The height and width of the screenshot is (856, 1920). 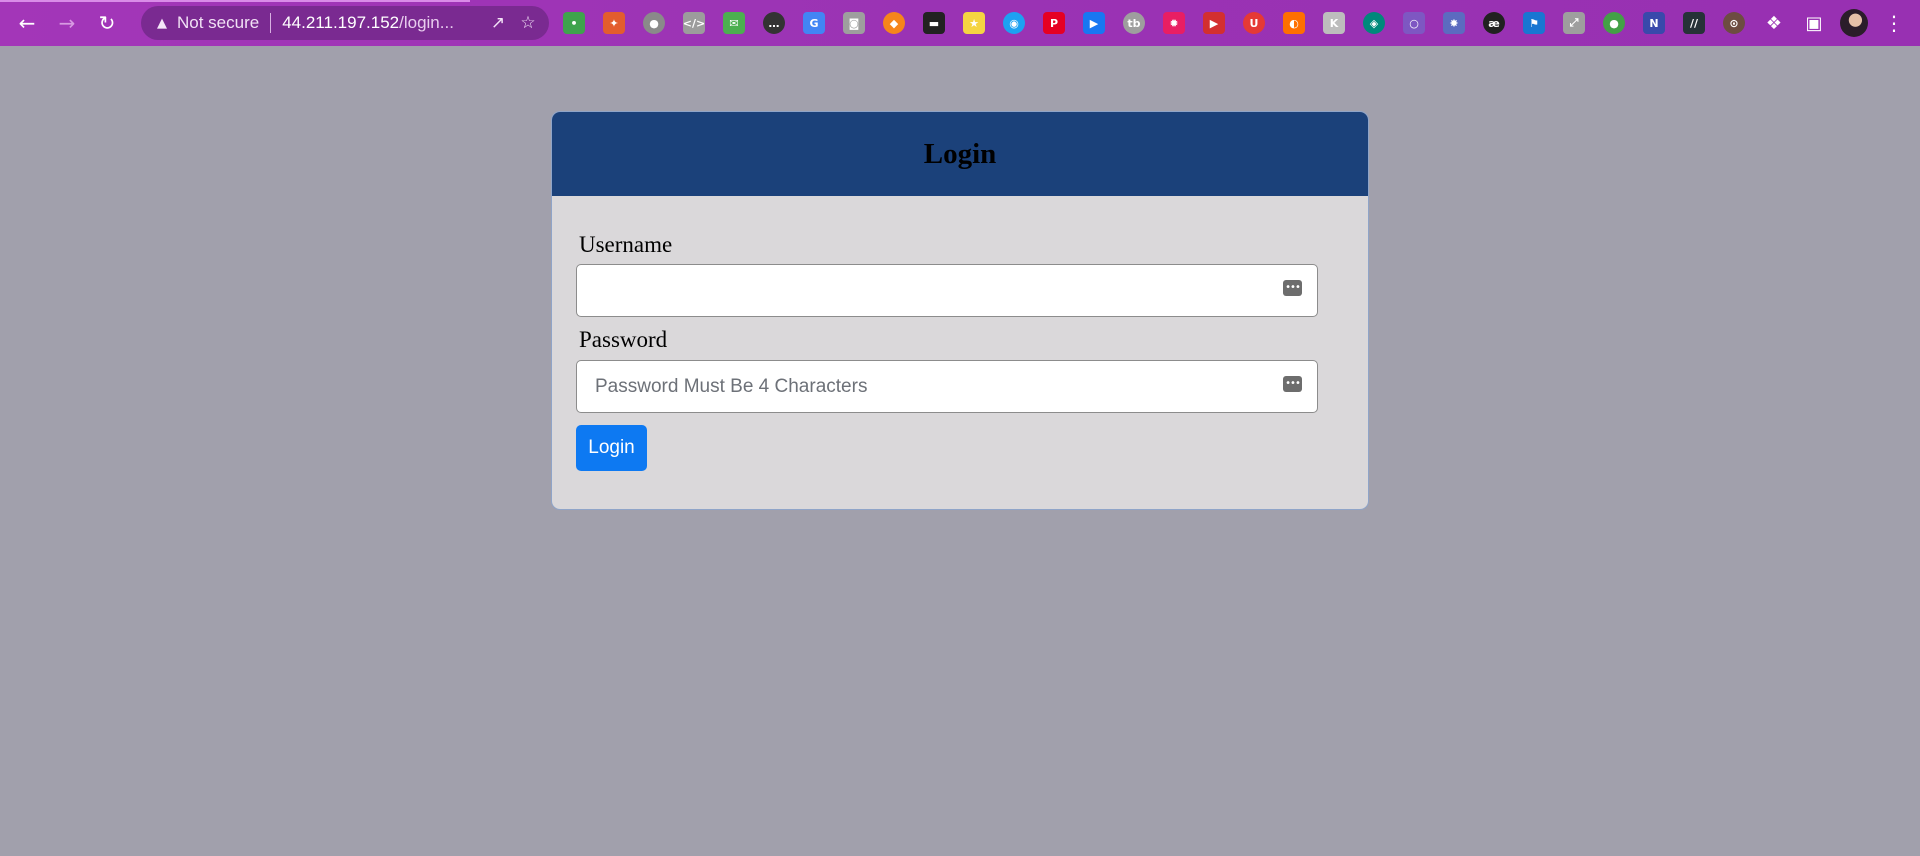 What do you see at coordinates (1694, 23) in the screenshot?
I see `ext-29-icon: //` at bounding box center [1694, 23].